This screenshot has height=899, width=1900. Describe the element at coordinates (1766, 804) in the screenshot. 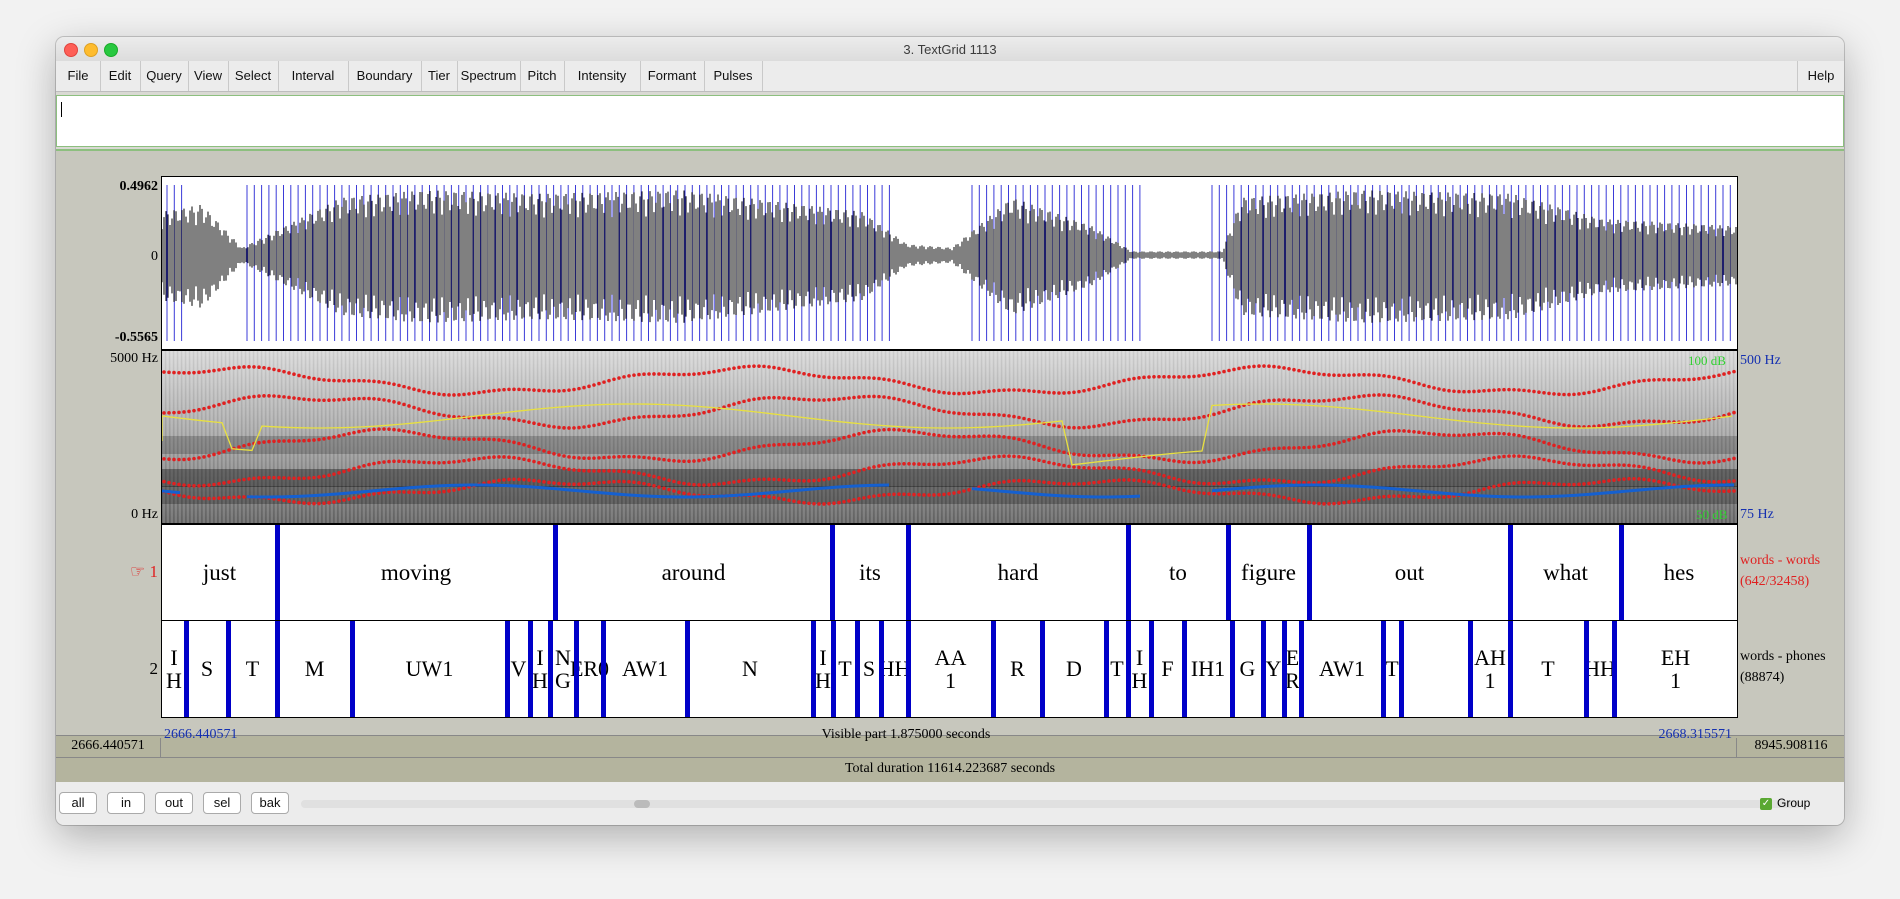

I see `group-checkbox: ✓` at that location.